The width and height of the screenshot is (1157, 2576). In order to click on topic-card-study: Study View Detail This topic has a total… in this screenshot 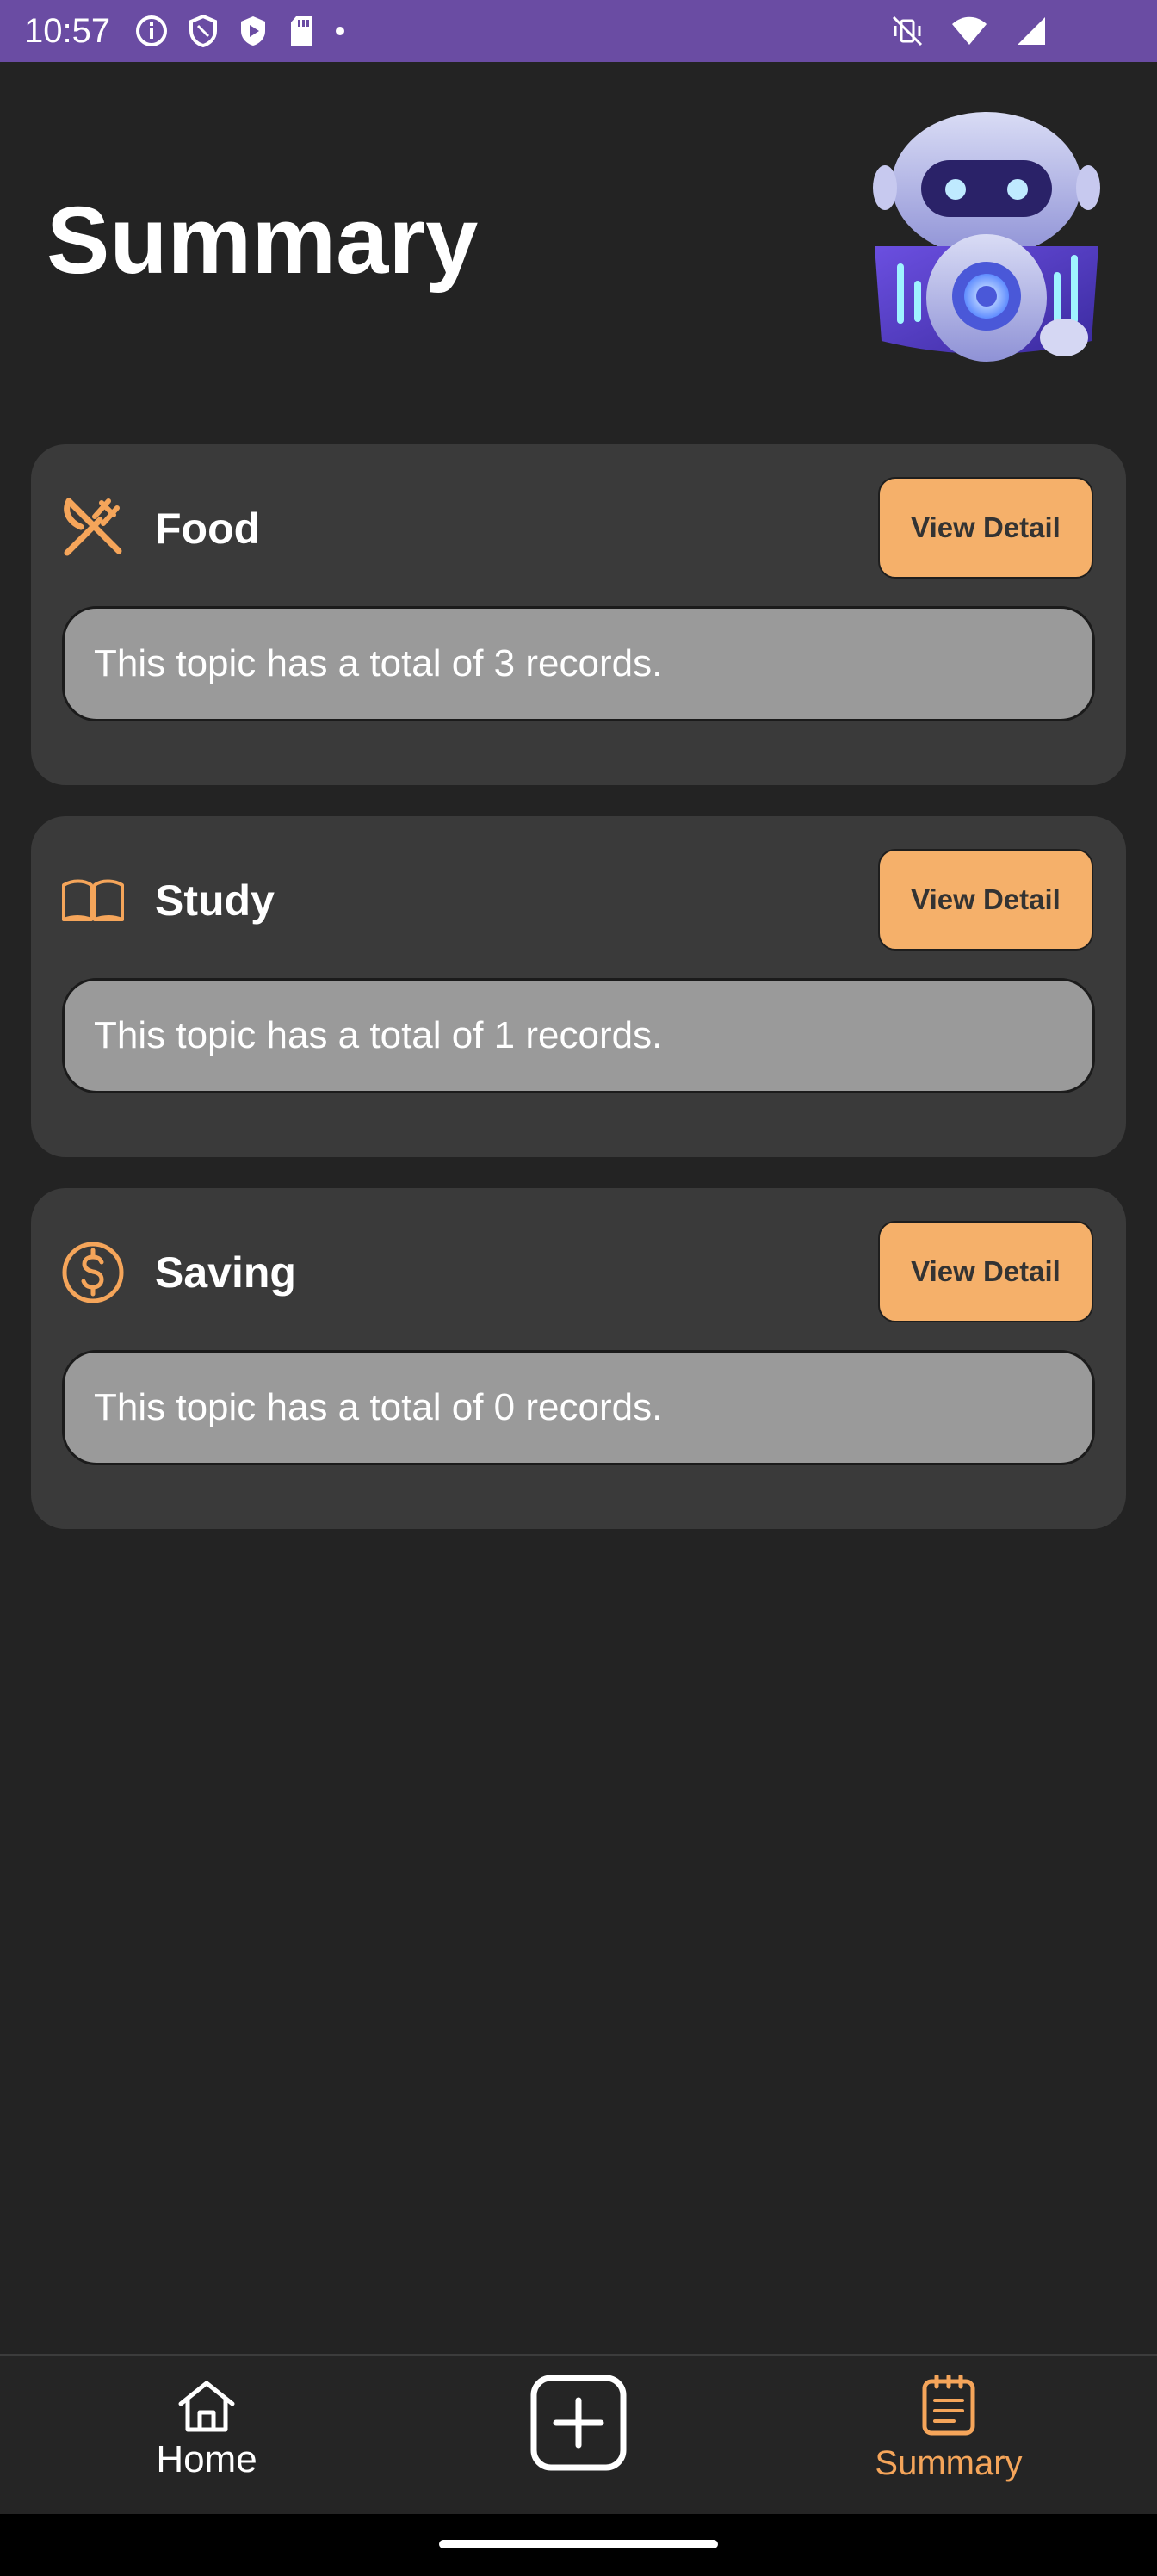, I will do `click(579, 986)`.